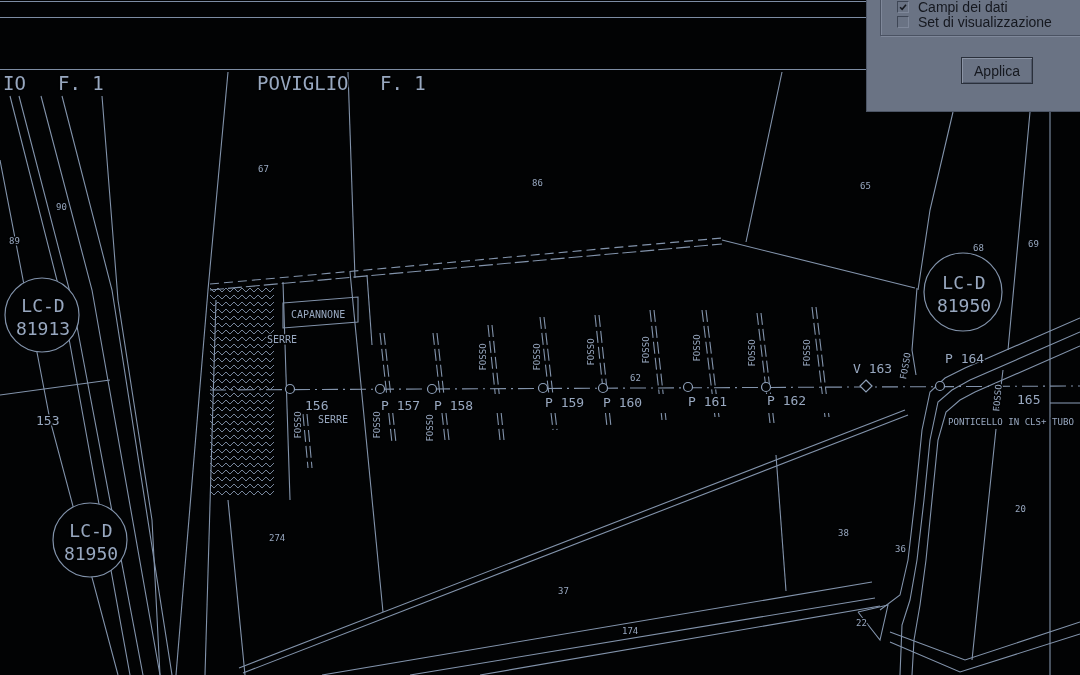 Image resolution: width=1080 pixels, height=675 pixels. Describe the element at coordinates (563, 591) in the screenshot. I see `parcel-number: 37` at that location.